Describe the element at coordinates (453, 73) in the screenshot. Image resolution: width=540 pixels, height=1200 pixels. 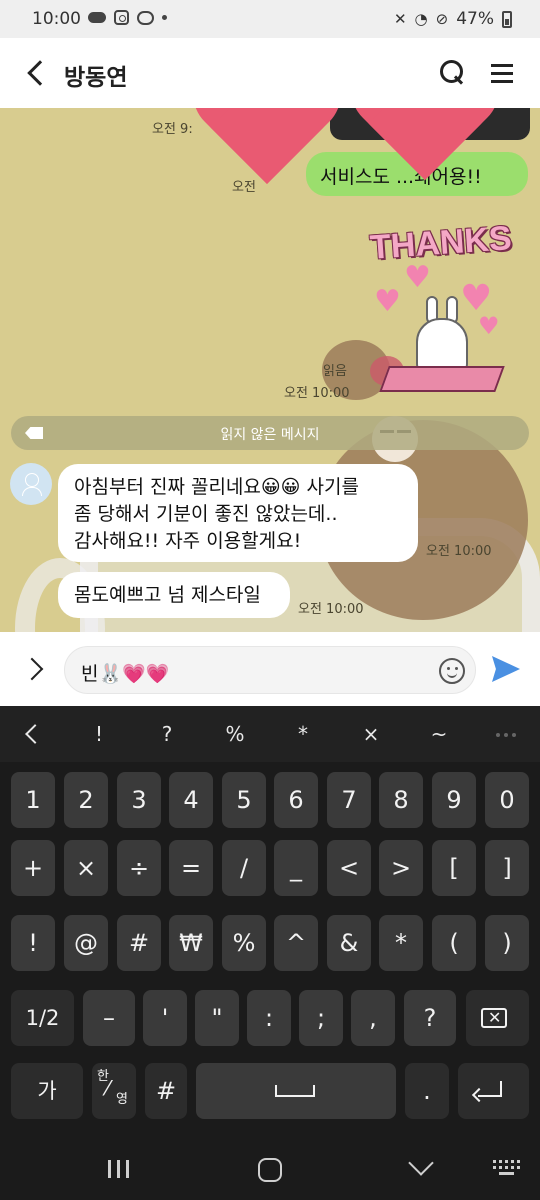
I see `search-icon` at that location.